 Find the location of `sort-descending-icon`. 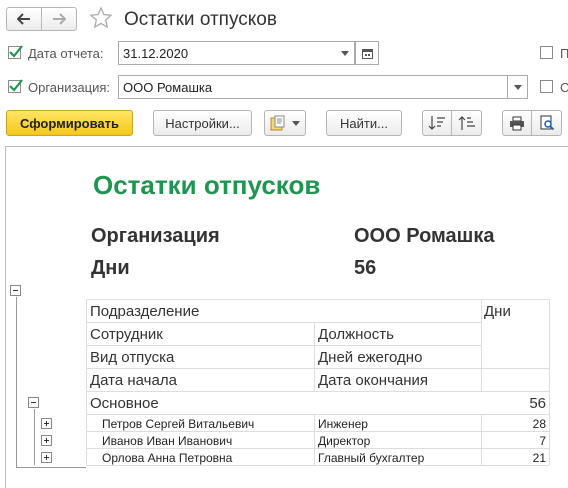

sort-descending-icon is located at coordinates (436, 123).